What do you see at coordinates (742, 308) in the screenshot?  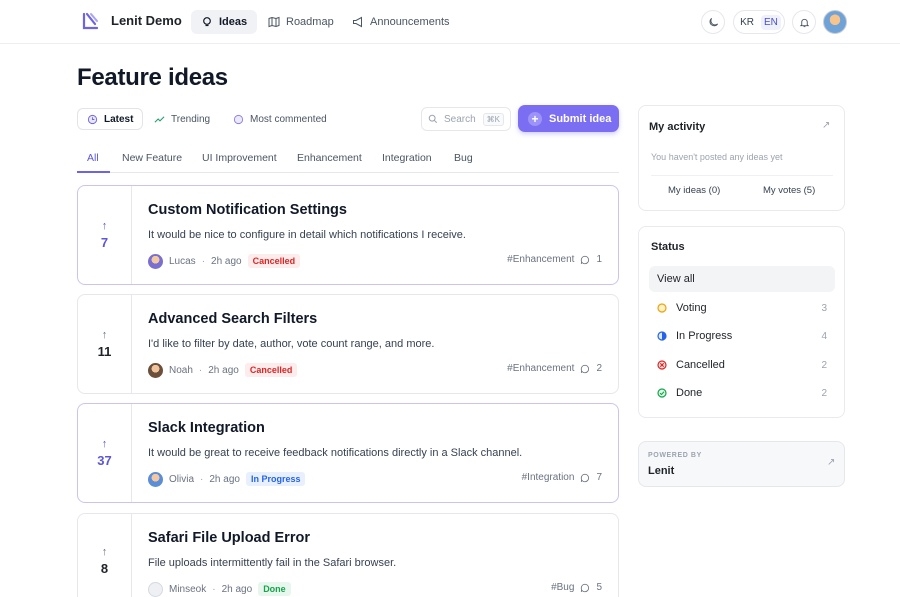 I see `status-voting: Voting 3` at bounding box center [742, 308].